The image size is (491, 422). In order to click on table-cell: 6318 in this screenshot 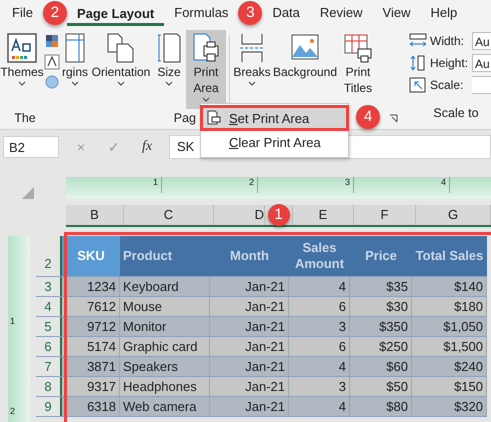, I will do `click(91, 406)`.